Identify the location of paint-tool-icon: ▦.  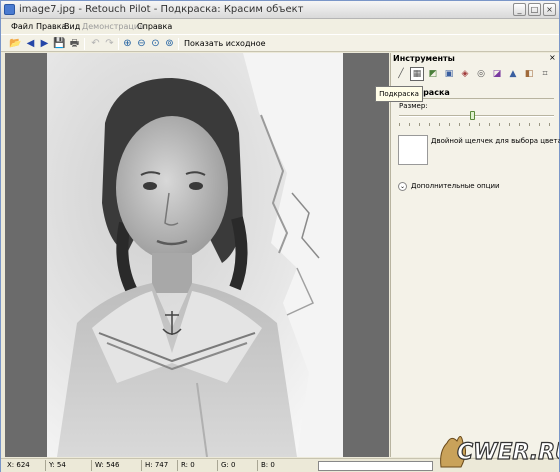
(417, 74).